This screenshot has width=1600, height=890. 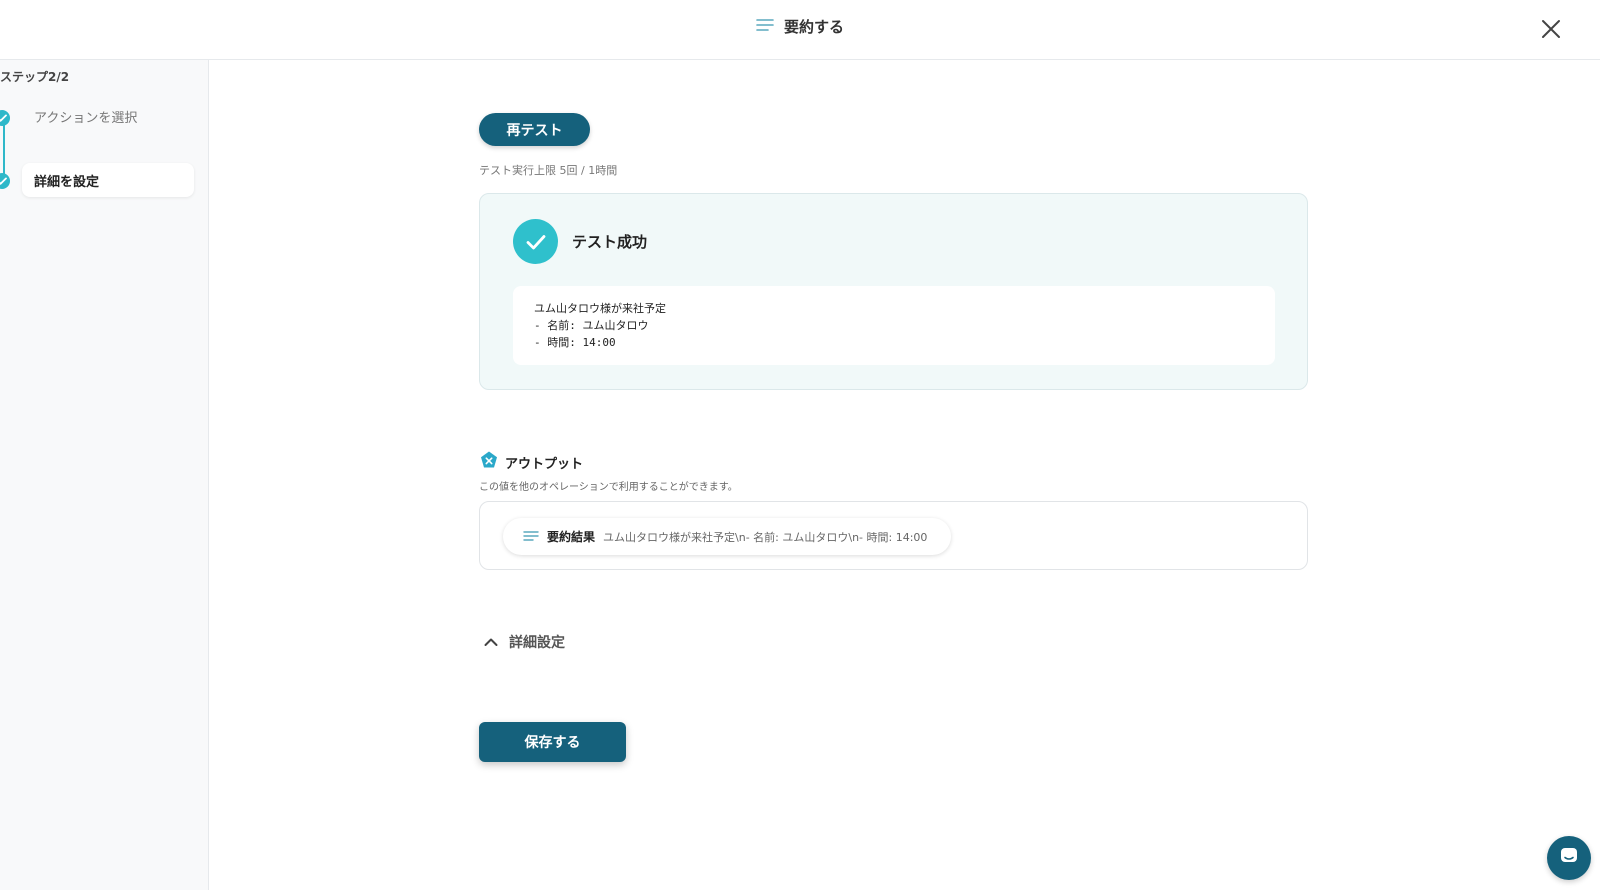 What do you see at coordinates (491, 642) in the screenshot?
I see `chevron-up-icon` at bounding box center [491, 642].